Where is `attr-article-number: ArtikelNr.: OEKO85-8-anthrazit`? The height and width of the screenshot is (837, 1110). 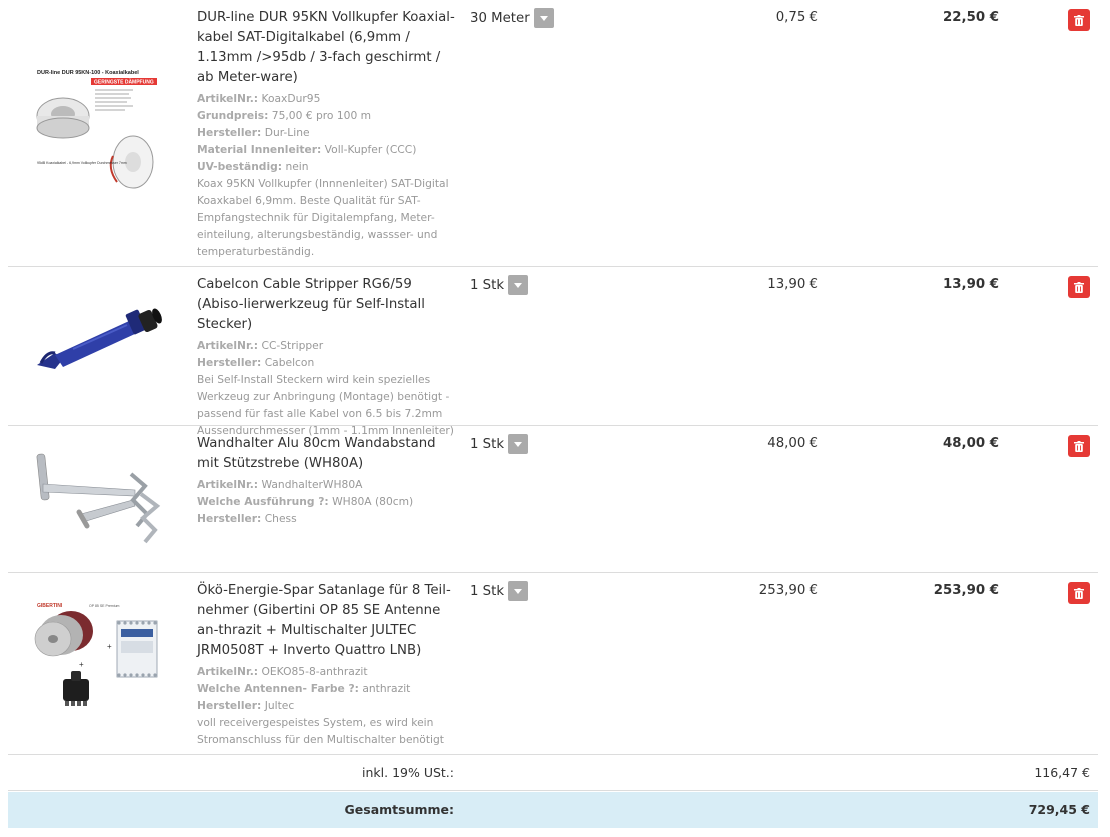
attr-article-number: ArtikelNr.: OEKO85-8-anthrazit is located at coordinates (282, 671).